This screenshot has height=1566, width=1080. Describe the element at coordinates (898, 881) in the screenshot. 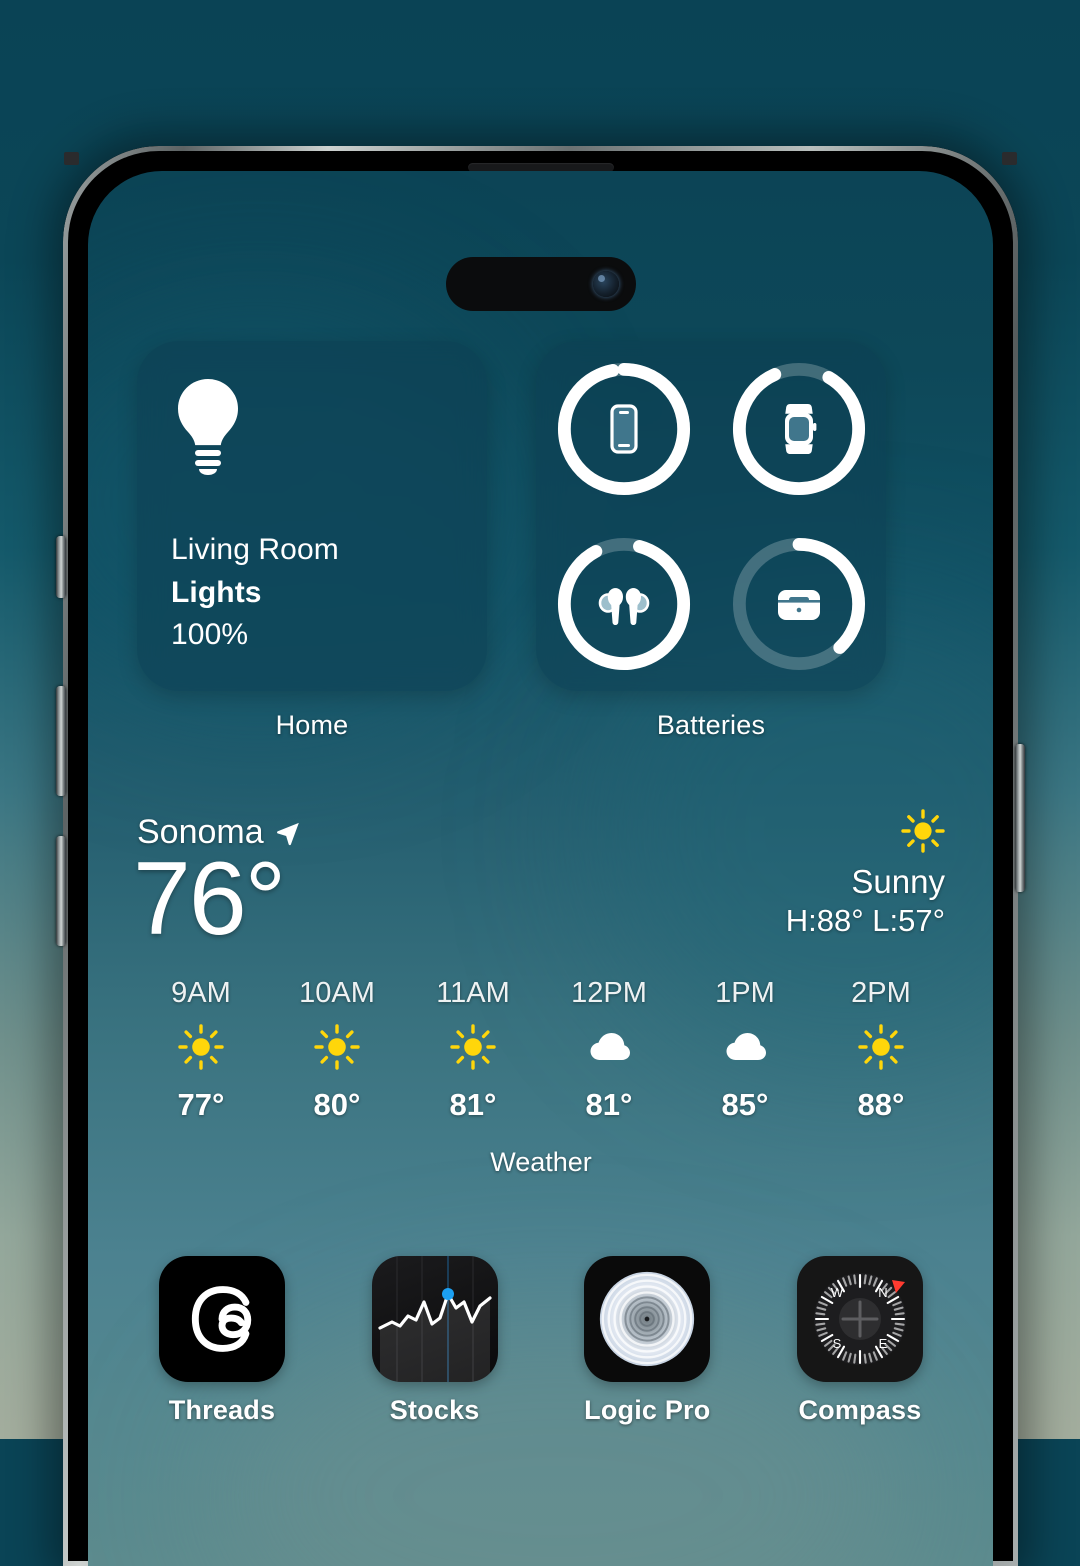

I see `weather-condition: Sunny` at that location.